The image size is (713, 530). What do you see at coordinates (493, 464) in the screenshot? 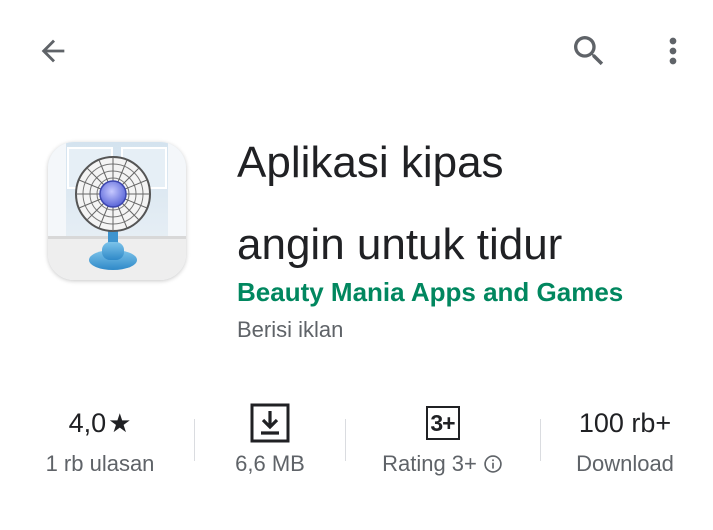
I see `info-icon` at bounding box center [493, 464].